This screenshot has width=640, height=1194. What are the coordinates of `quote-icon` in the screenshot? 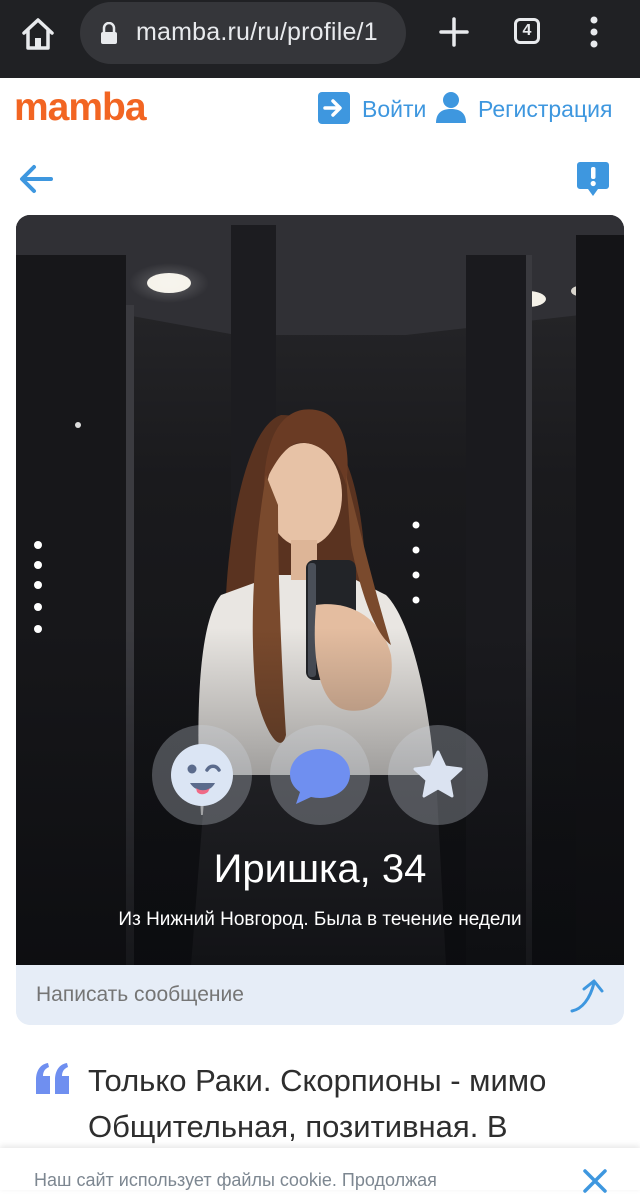 It's located at (52, 1078).